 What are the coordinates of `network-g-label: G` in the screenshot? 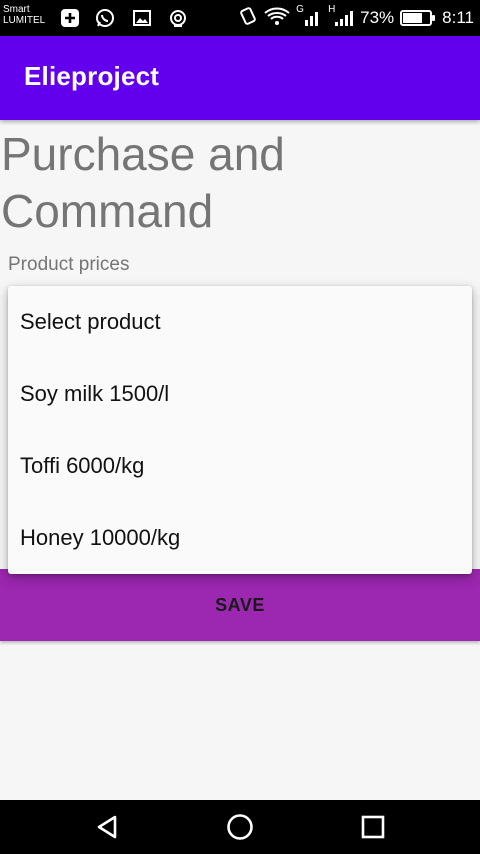 It's located at (300, 9).